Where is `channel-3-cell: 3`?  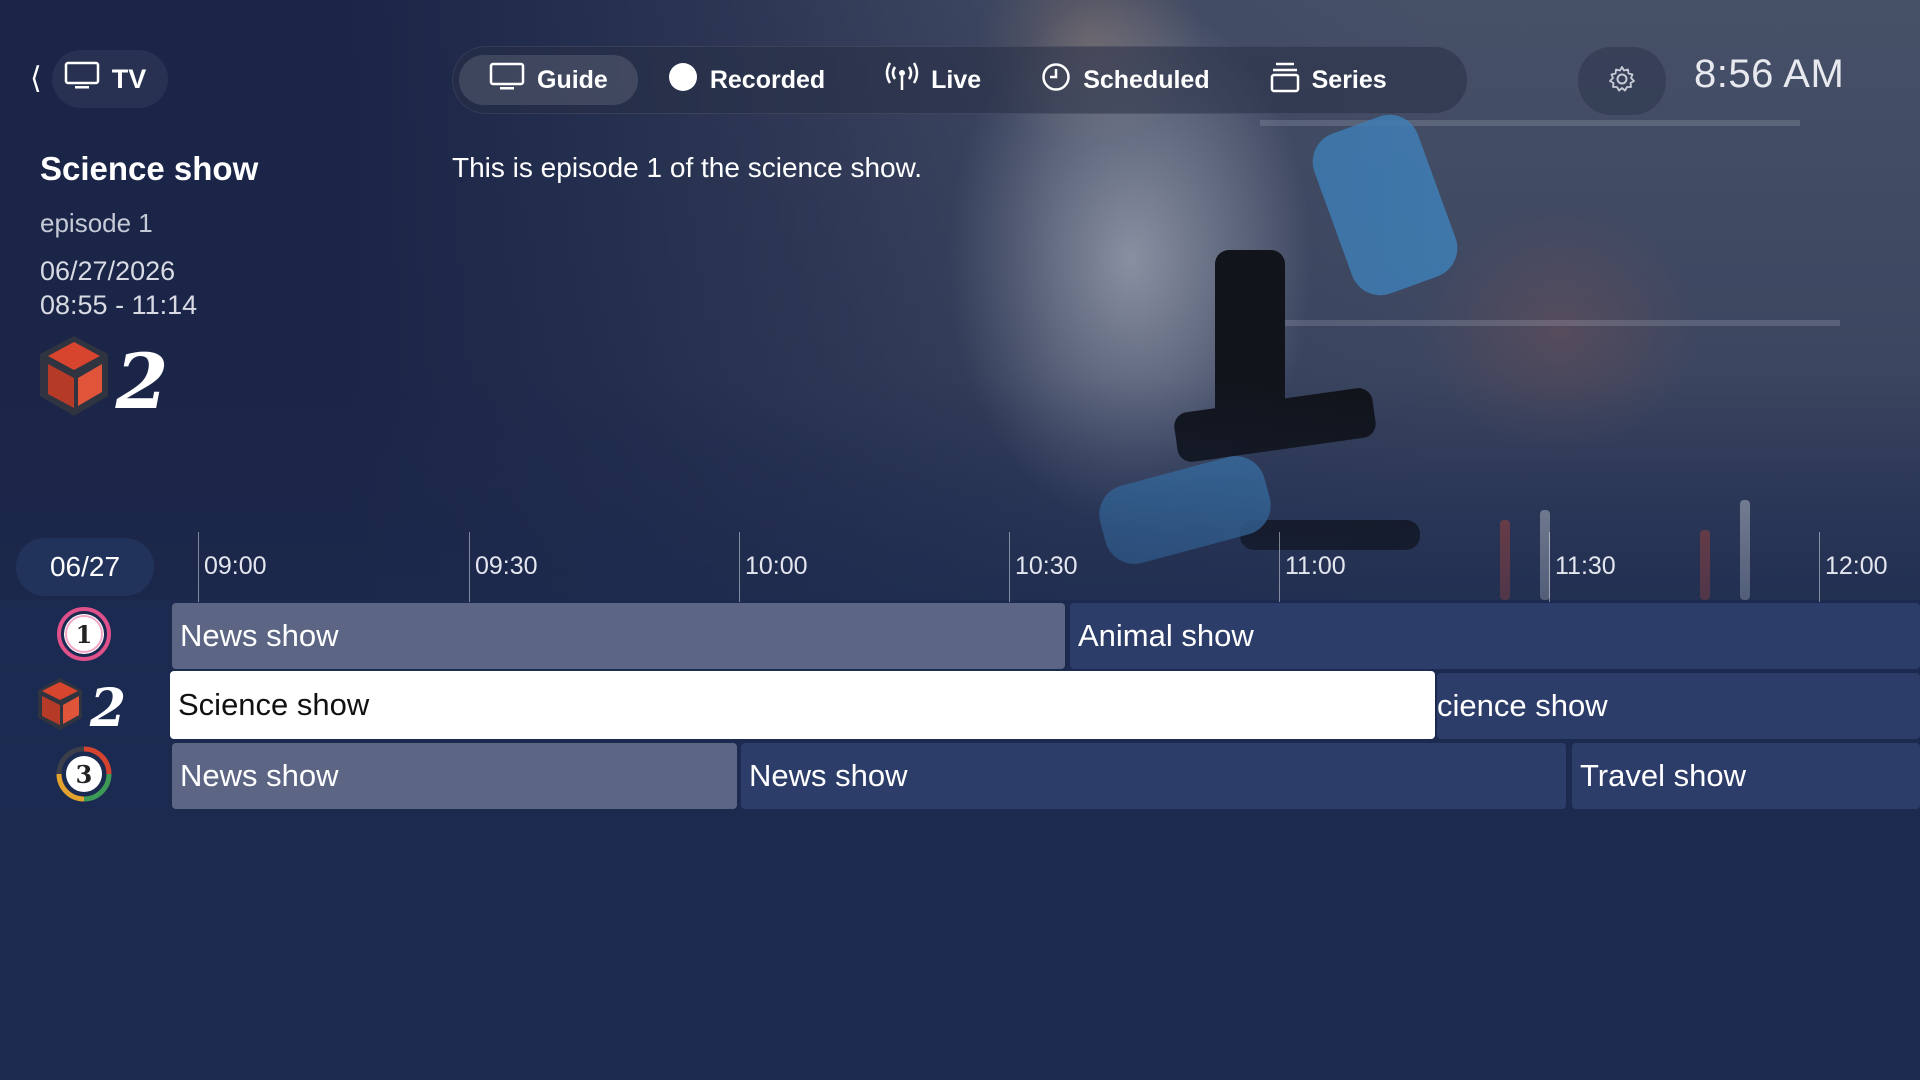 channel-3-cell: 3 is located at coordinates (84, 776).